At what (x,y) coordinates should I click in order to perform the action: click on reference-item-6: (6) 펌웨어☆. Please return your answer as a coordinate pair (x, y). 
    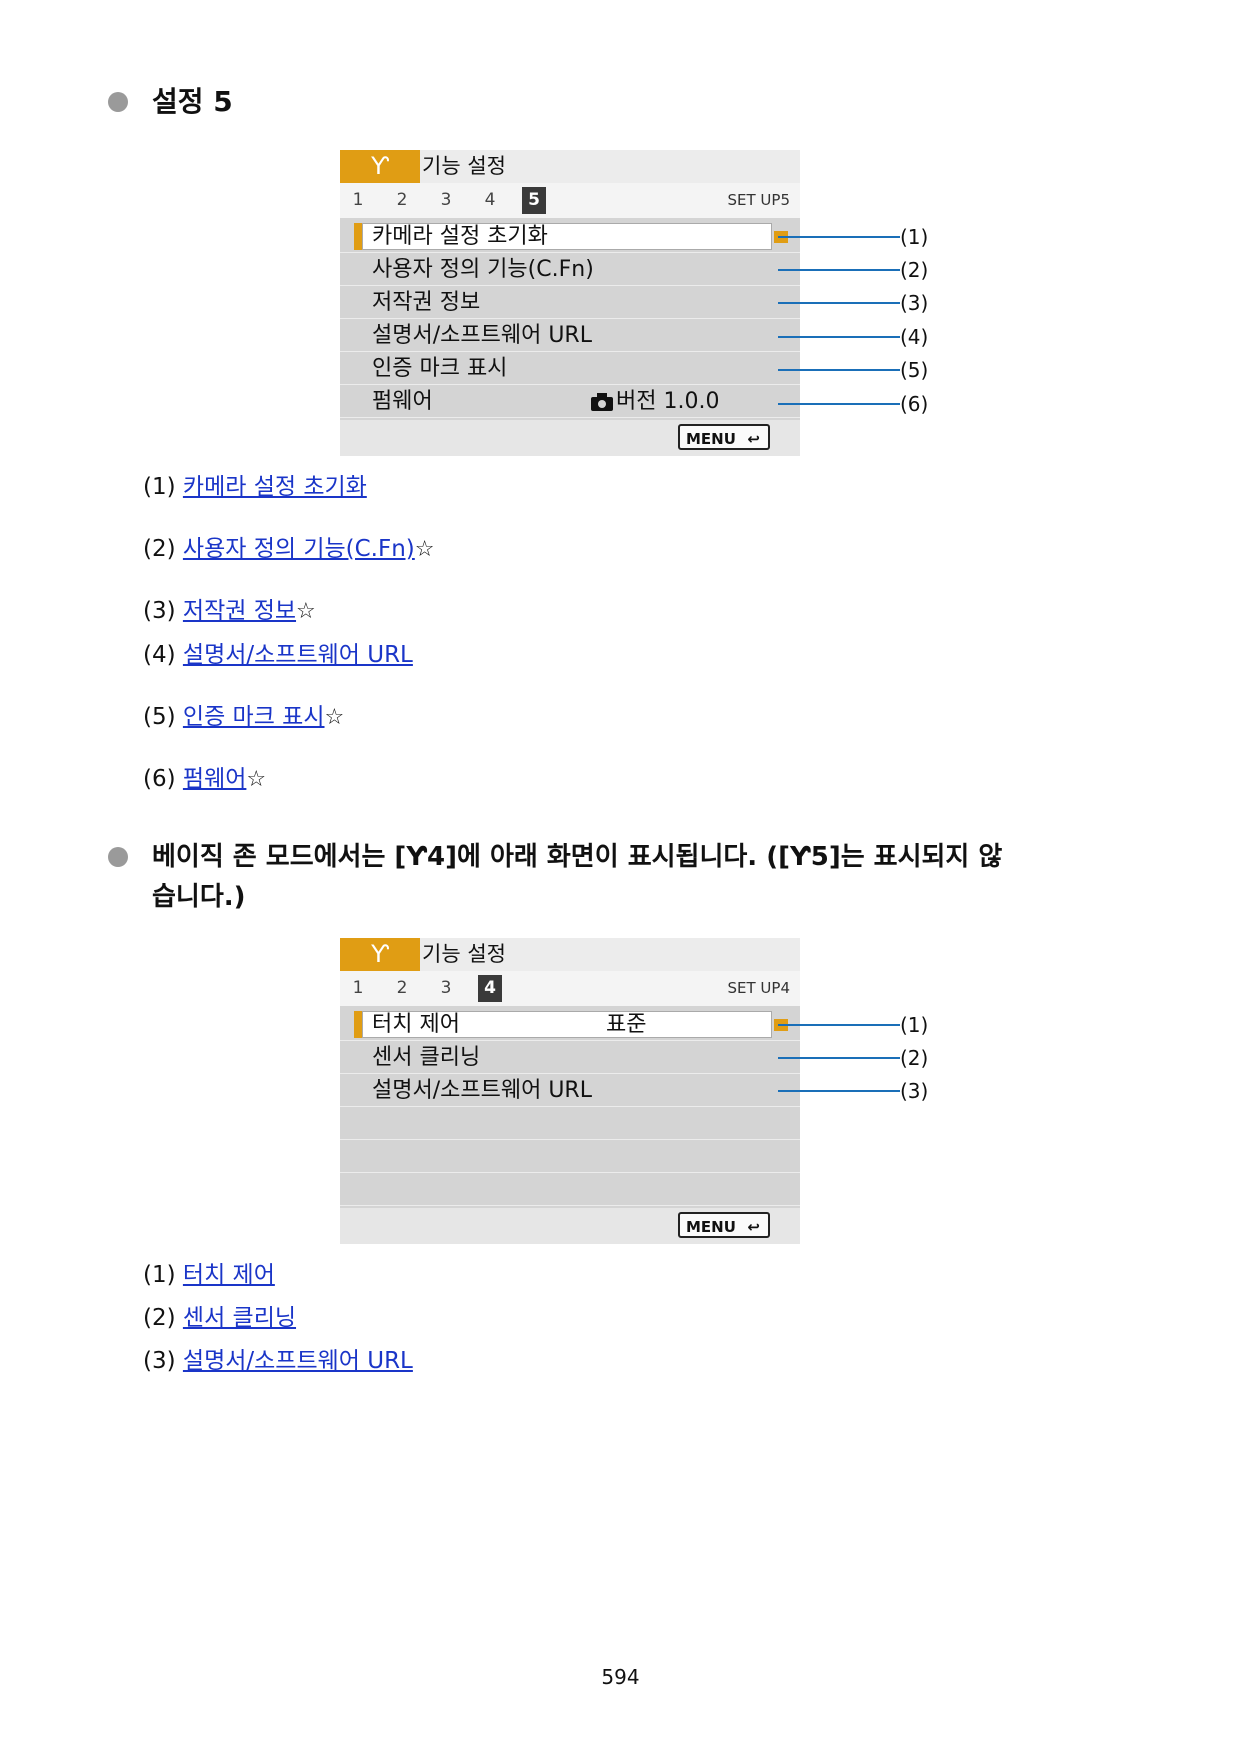
    Looking at the image, I should click on (204, 779).